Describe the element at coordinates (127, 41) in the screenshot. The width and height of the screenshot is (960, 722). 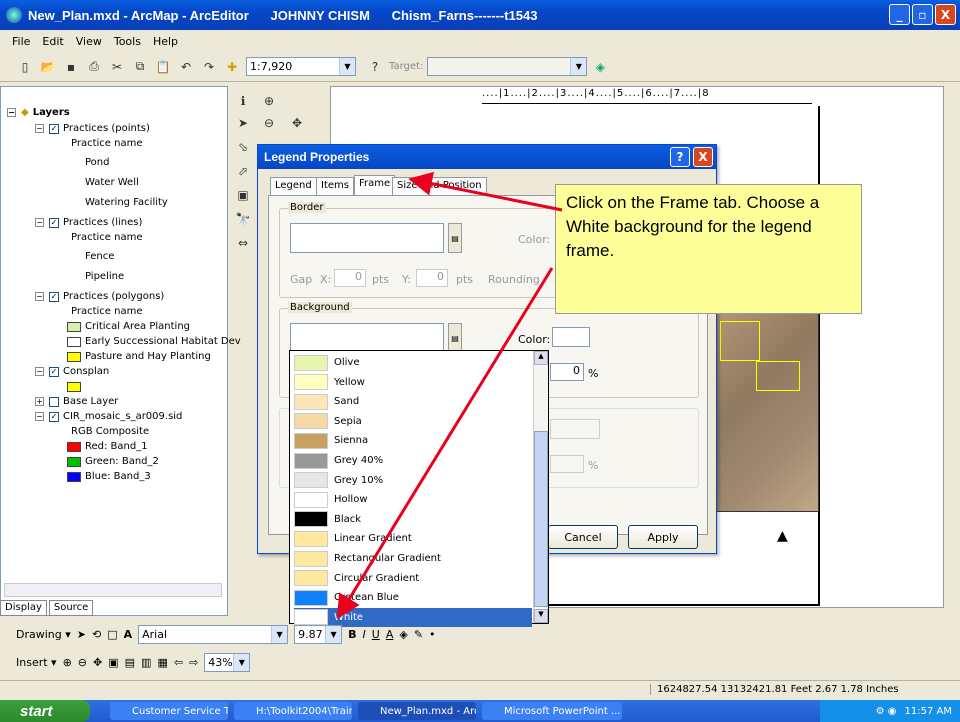
I see `menu-tools: Tools` at that location.